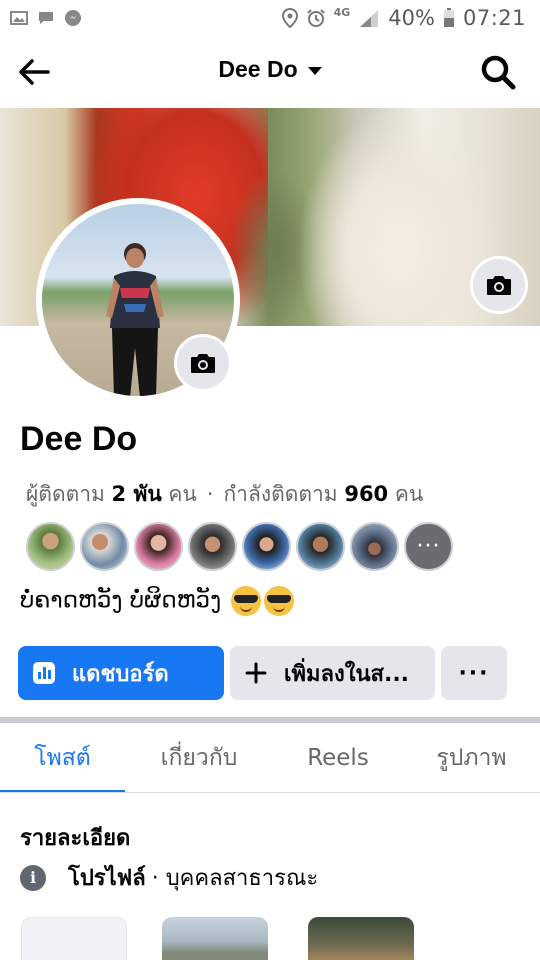 Image resolution: width=540 pixels, height=960 pixels. I want to click on profile-type-row: i โปรไฟล์ · บุคคลสาธารณะ, so click(169, 877).